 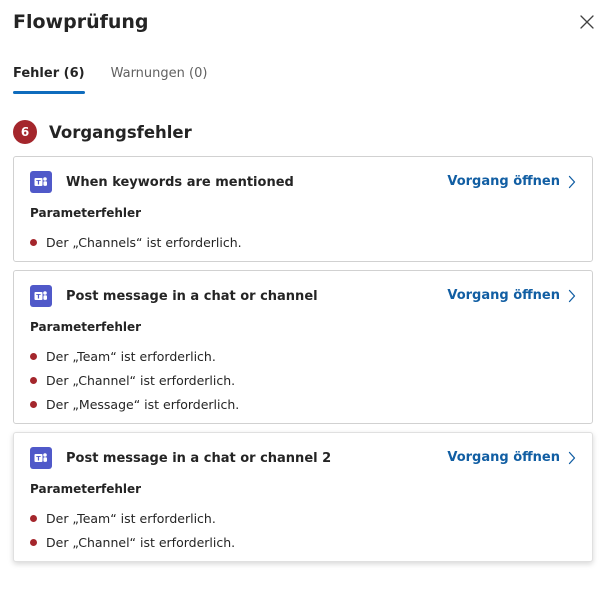 I want to click on error-message: Der „Channels“ ist erforderlich., so click(x=144, y=242).